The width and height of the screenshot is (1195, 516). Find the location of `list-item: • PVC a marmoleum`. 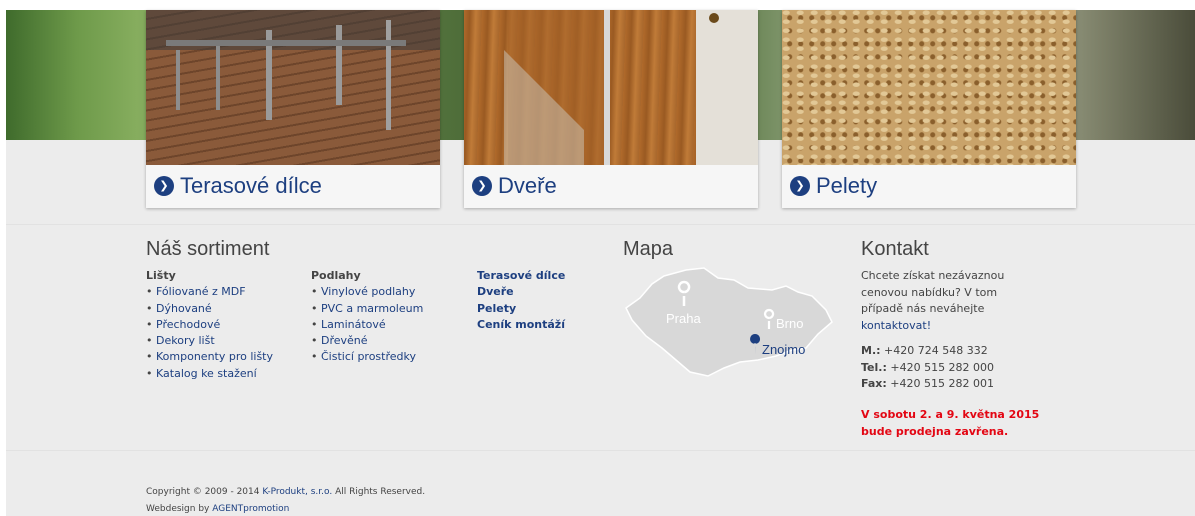

list-item: • PVC a marmoleum is located at coordinates (367, 309).